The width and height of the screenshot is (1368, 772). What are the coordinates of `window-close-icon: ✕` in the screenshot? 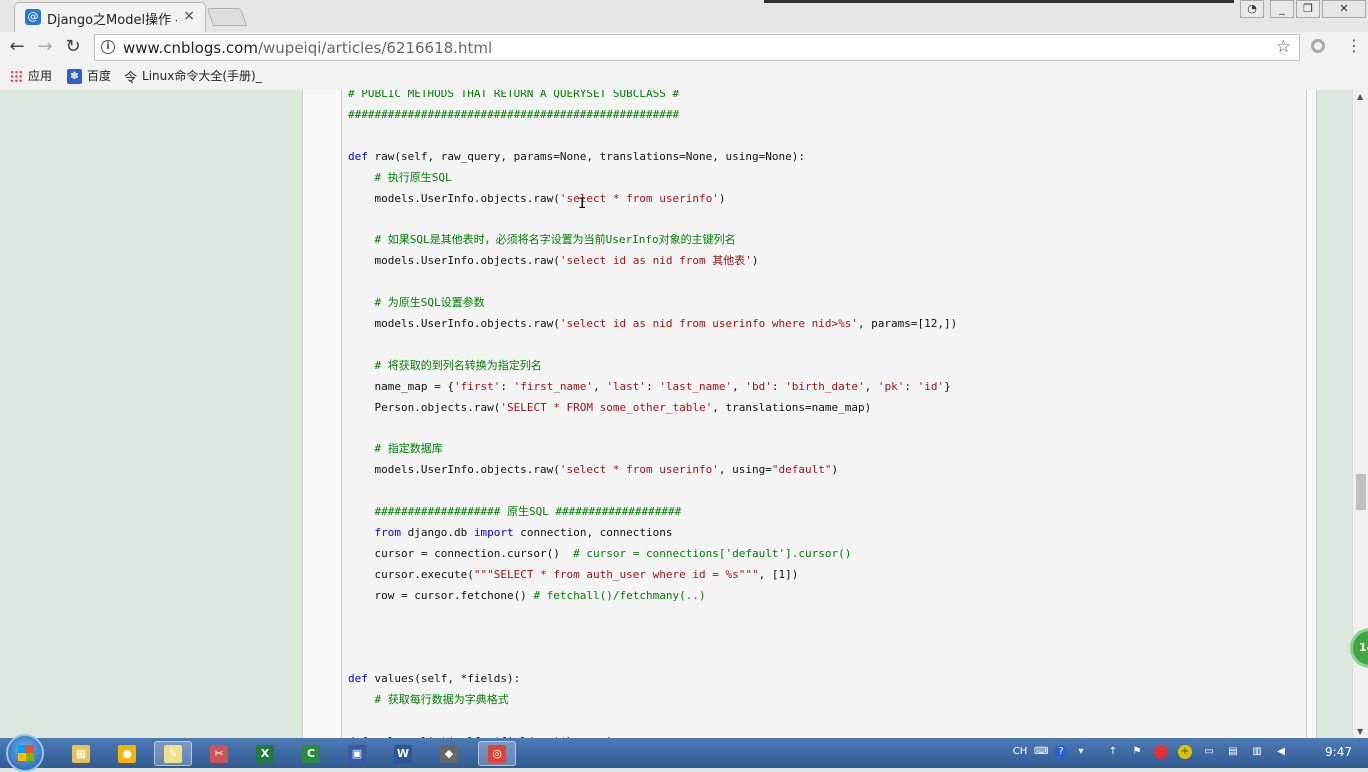 It's located at (1344, 9).